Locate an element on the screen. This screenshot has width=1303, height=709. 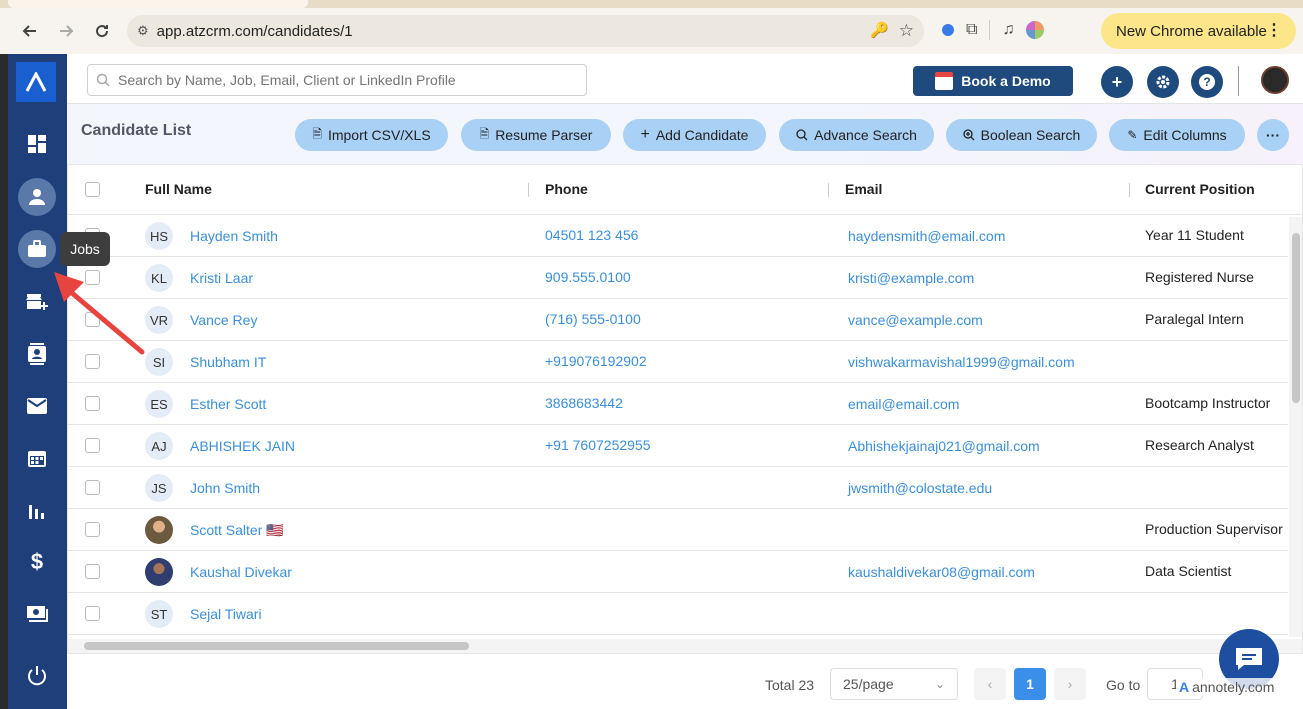
horizontal-scrollbar is located at coordinates (685, 646).